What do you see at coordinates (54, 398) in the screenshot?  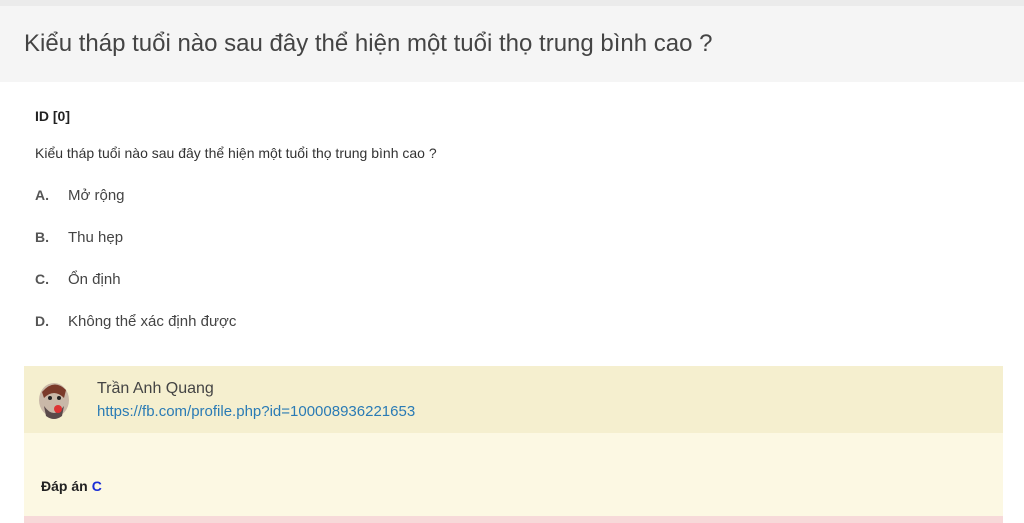 I see `avatar` at bounding box center [54, 398].